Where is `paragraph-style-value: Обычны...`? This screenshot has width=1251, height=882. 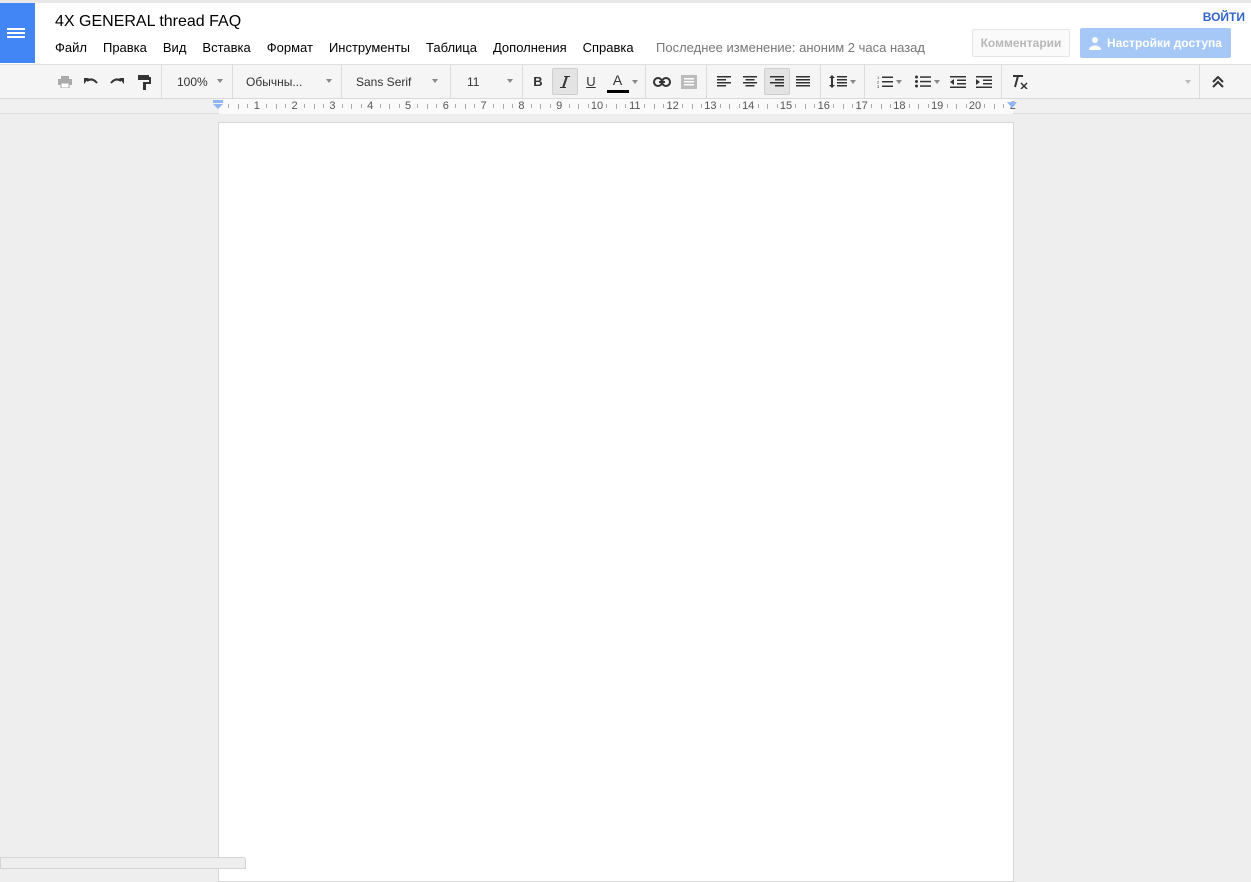 paragraph-style-value: Обычны... is located at coordinates (274, 82).